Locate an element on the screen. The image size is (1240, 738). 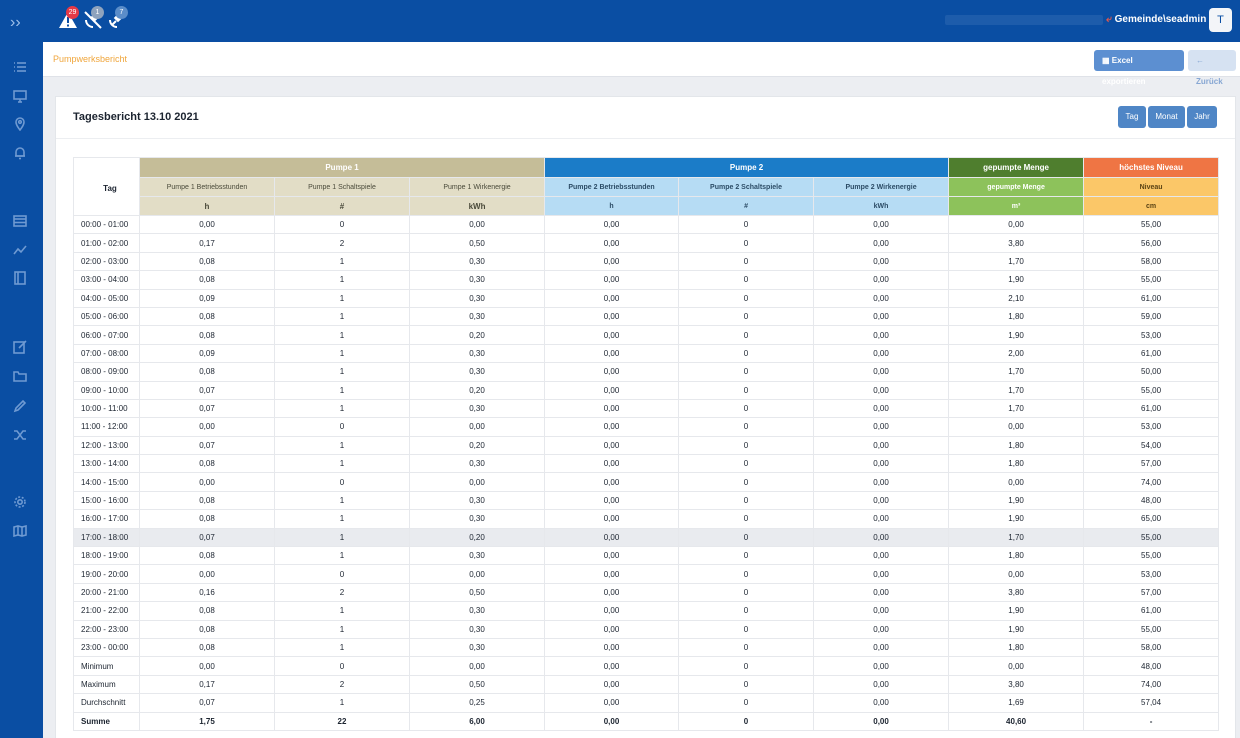
satellite-off-alert: 1 is located at coordinates (94, 19).